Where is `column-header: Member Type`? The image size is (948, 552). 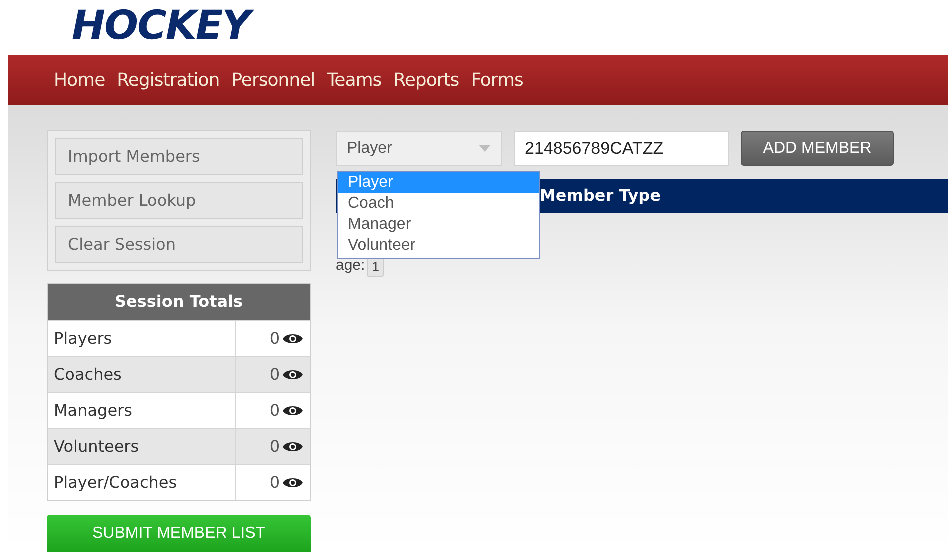 column-header: Member Type is located at coordinates (600, 196).